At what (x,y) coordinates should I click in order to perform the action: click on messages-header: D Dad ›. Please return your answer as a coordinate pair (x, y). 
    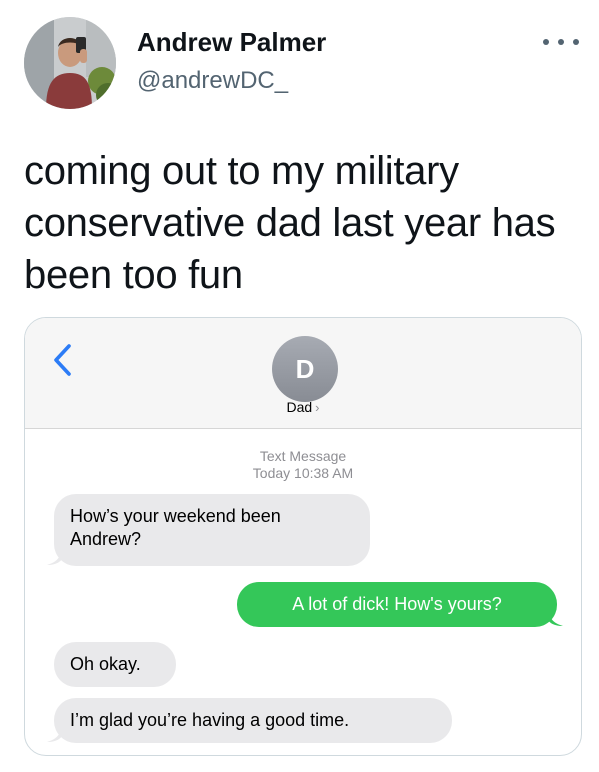
    Looking at the image, I should click on (303, 373).